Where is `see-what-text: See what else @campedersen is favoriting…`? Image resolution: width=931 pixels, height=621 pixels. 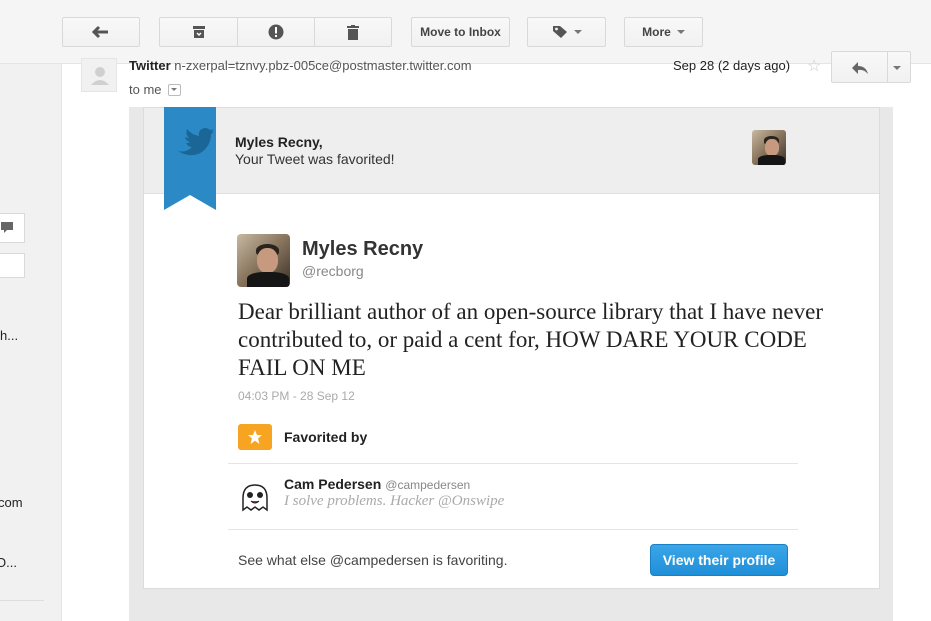
see-what-text: See what else @campedersen is favoriting… is located at coordinates (373, 560).